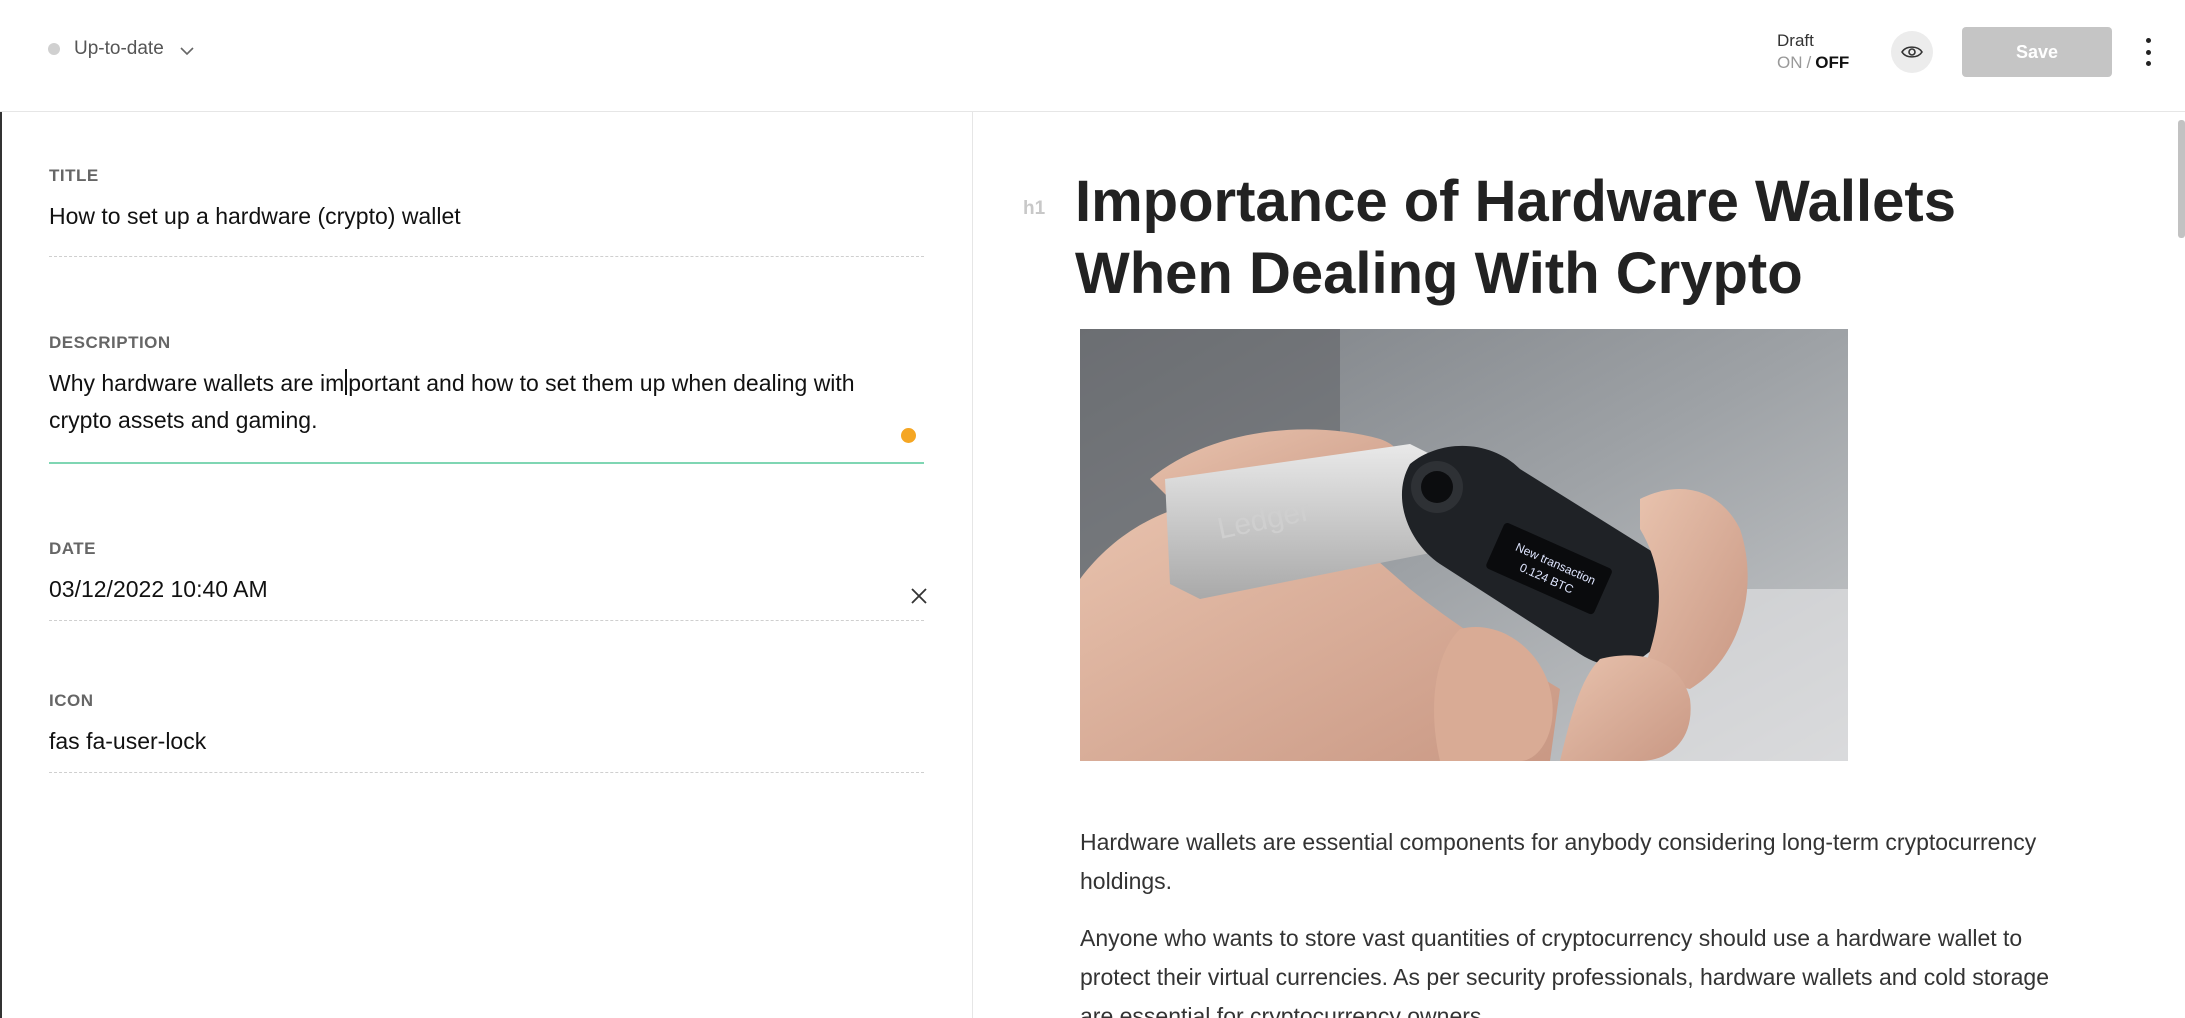 Image resolution: width=2185 pixels, height=1018 pixels. What do you see at coordinates (486, 589) in the screenshot?
I see `date-input: 03/12/2022 10:40 AM` at bounding box center [486, 589].